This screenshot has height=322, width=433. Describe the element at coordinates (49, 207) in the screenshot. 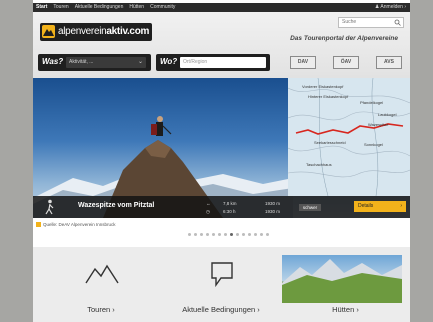

I see `hiker-icon` at that location.